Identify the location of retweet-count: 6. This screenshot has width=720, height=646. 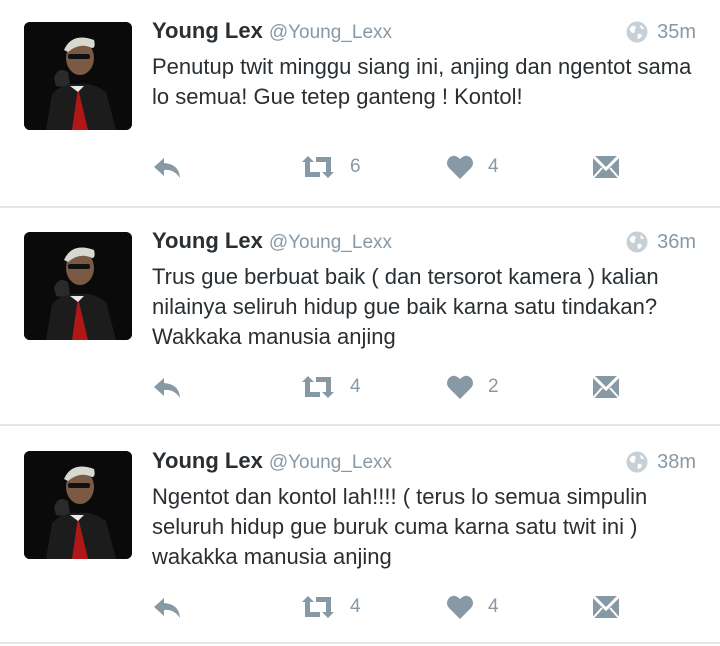
(355, 166).